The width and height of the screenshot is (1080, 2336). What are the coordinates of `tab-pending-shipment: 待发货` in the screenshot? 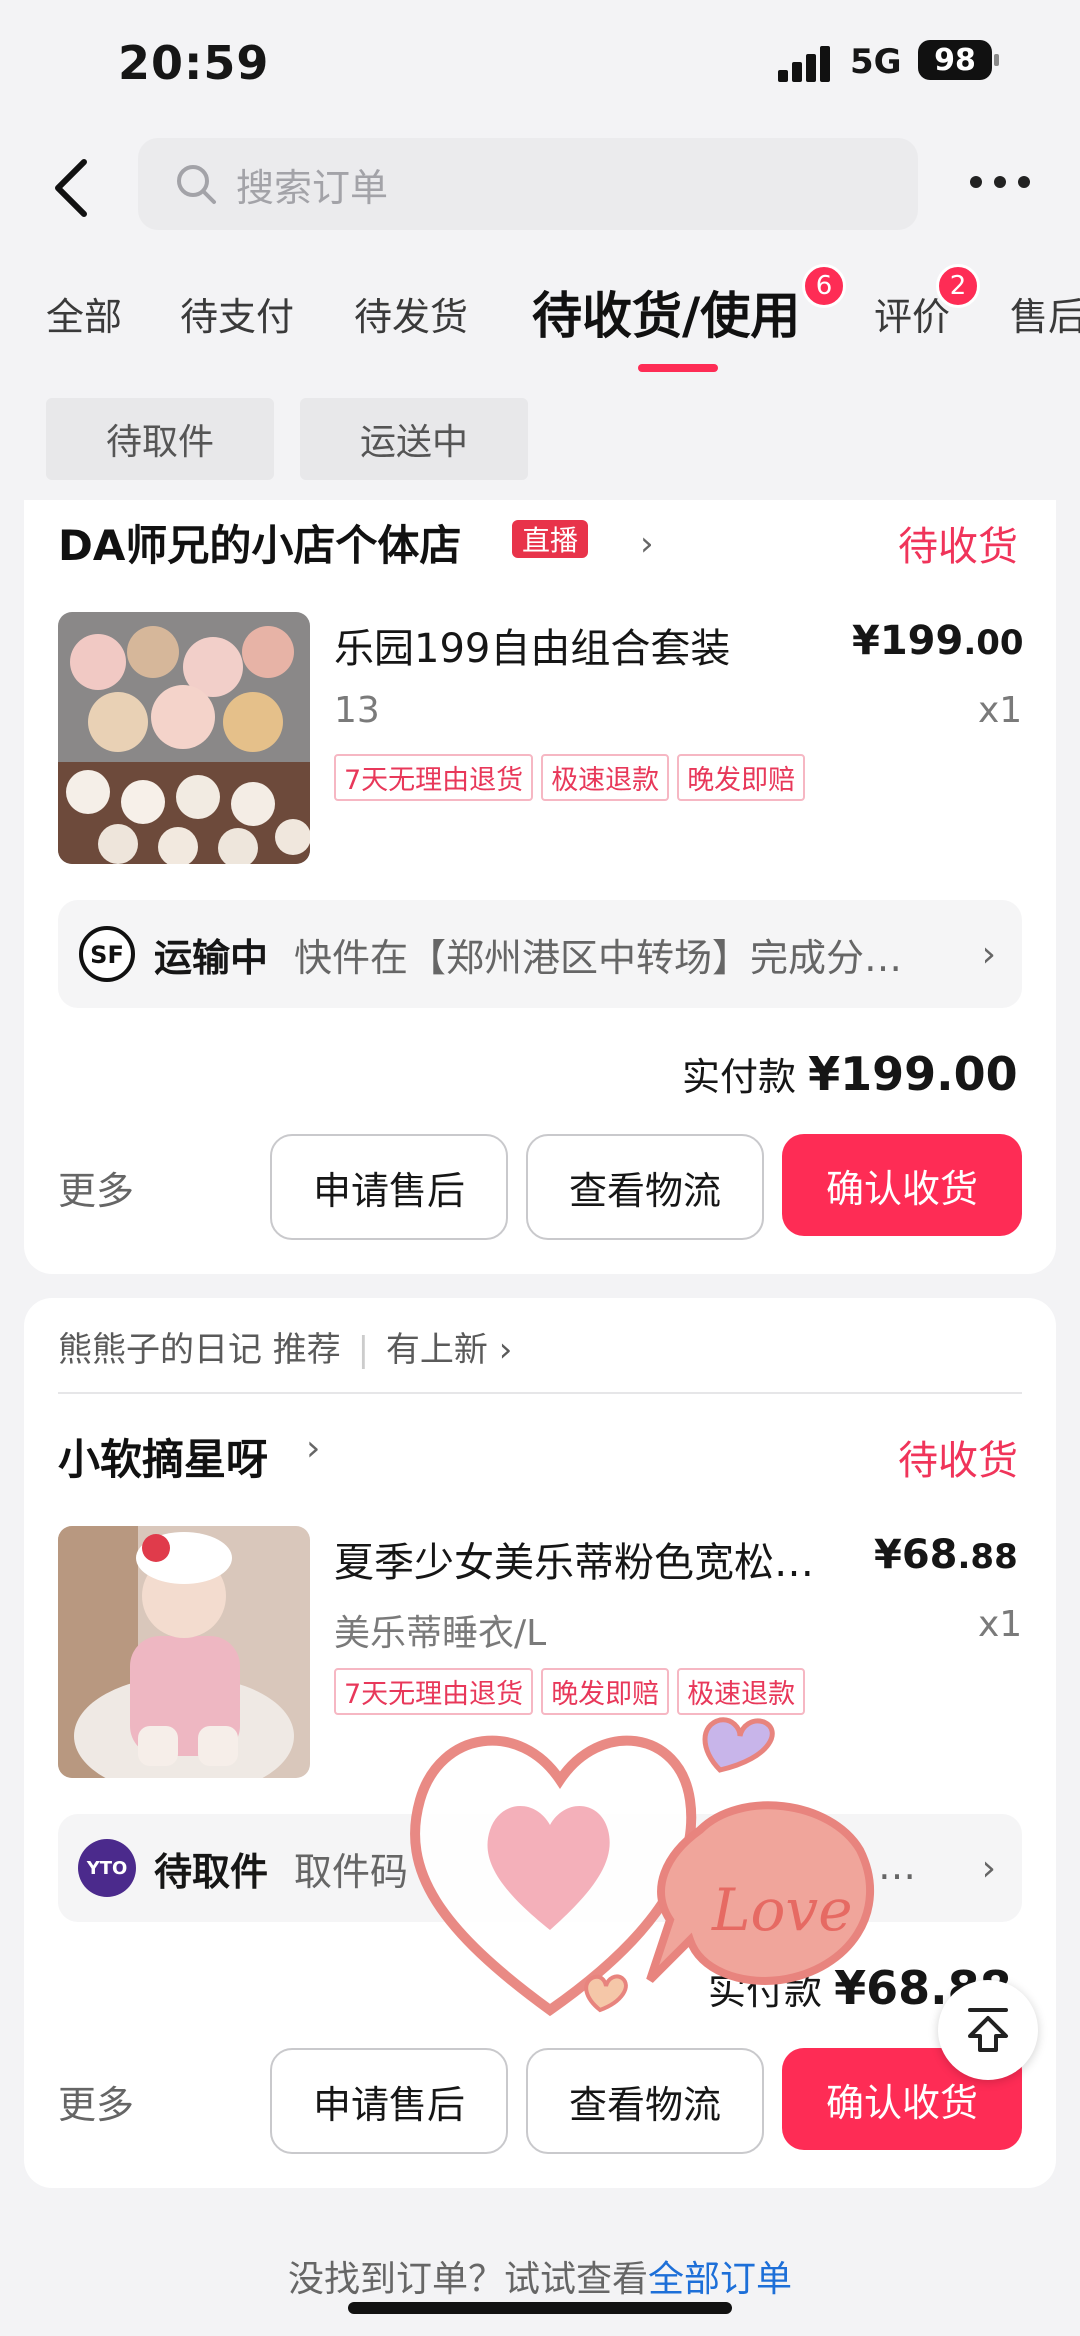 It's located at (411, 313).